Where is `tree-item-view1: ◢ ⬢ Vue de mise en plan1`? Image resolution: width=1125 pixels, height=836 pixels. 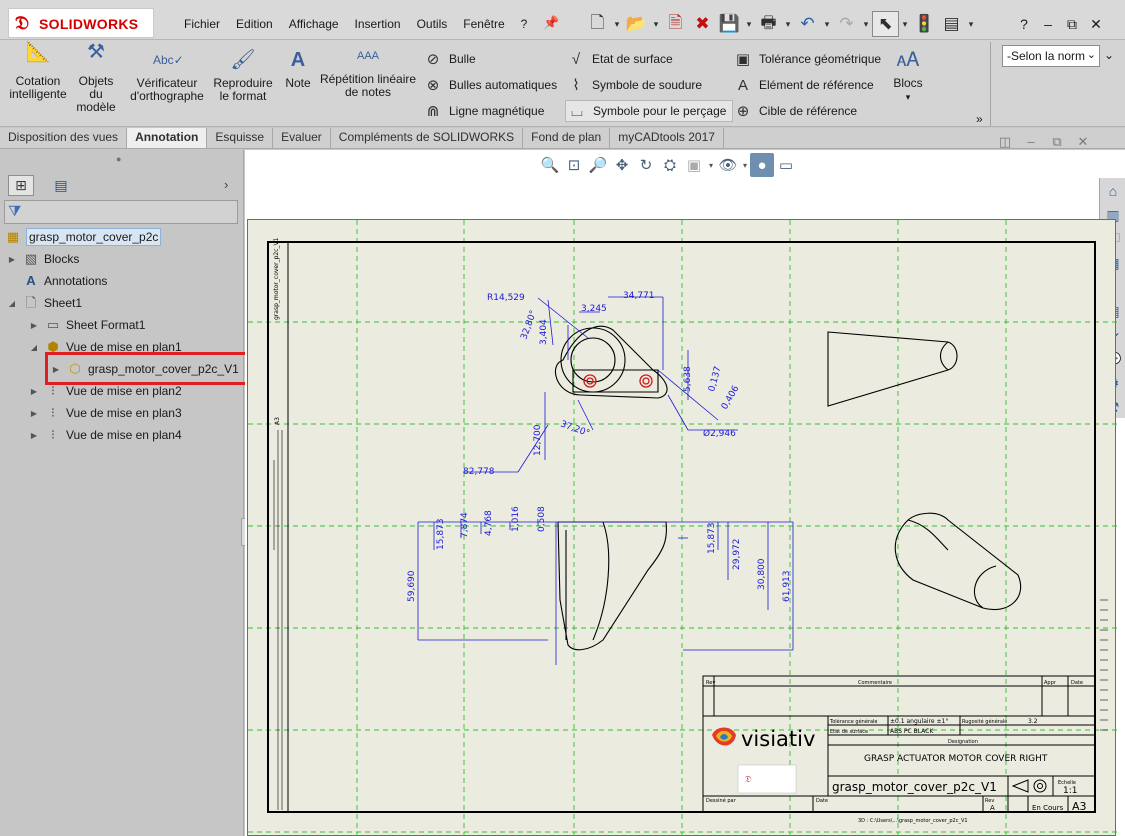
tree-item-view1: ◢ ⬢ Vue de mise en plan1 is located at coordinates (105, 347).